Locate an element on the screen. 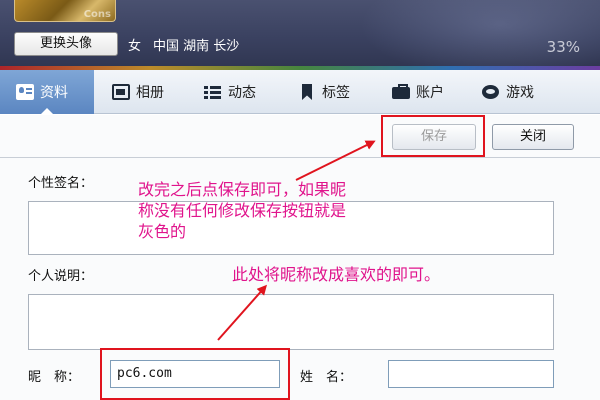 The image size is (600, 400). tab-account: 账户 is located at coordinates (418, 92).